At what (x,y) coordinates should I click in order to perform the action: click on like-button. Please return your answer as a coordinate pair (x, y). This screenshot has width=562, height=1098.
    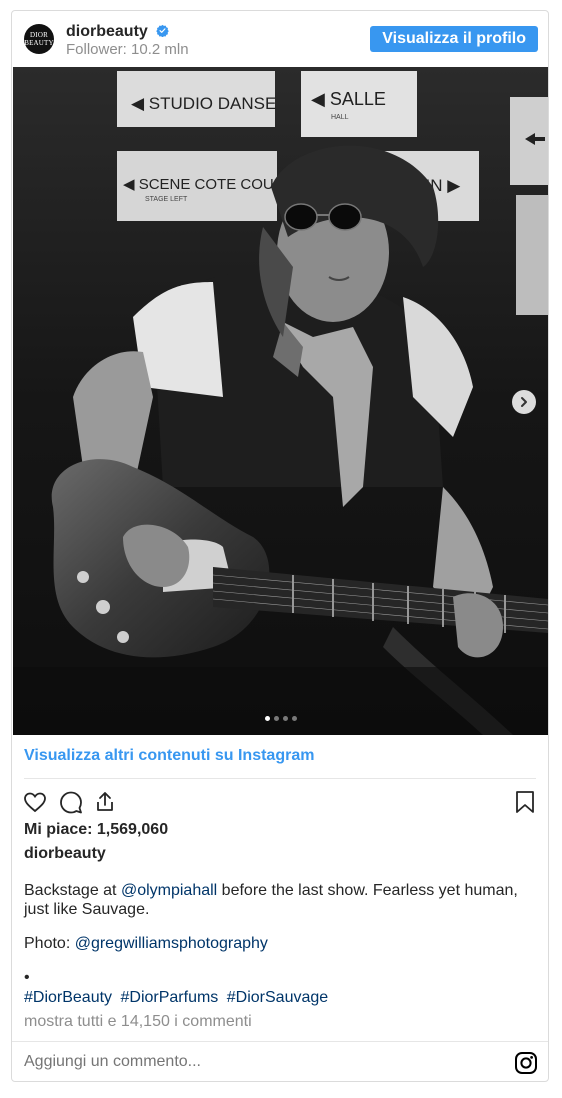
    Looking at the image, I should click on (35, 802).